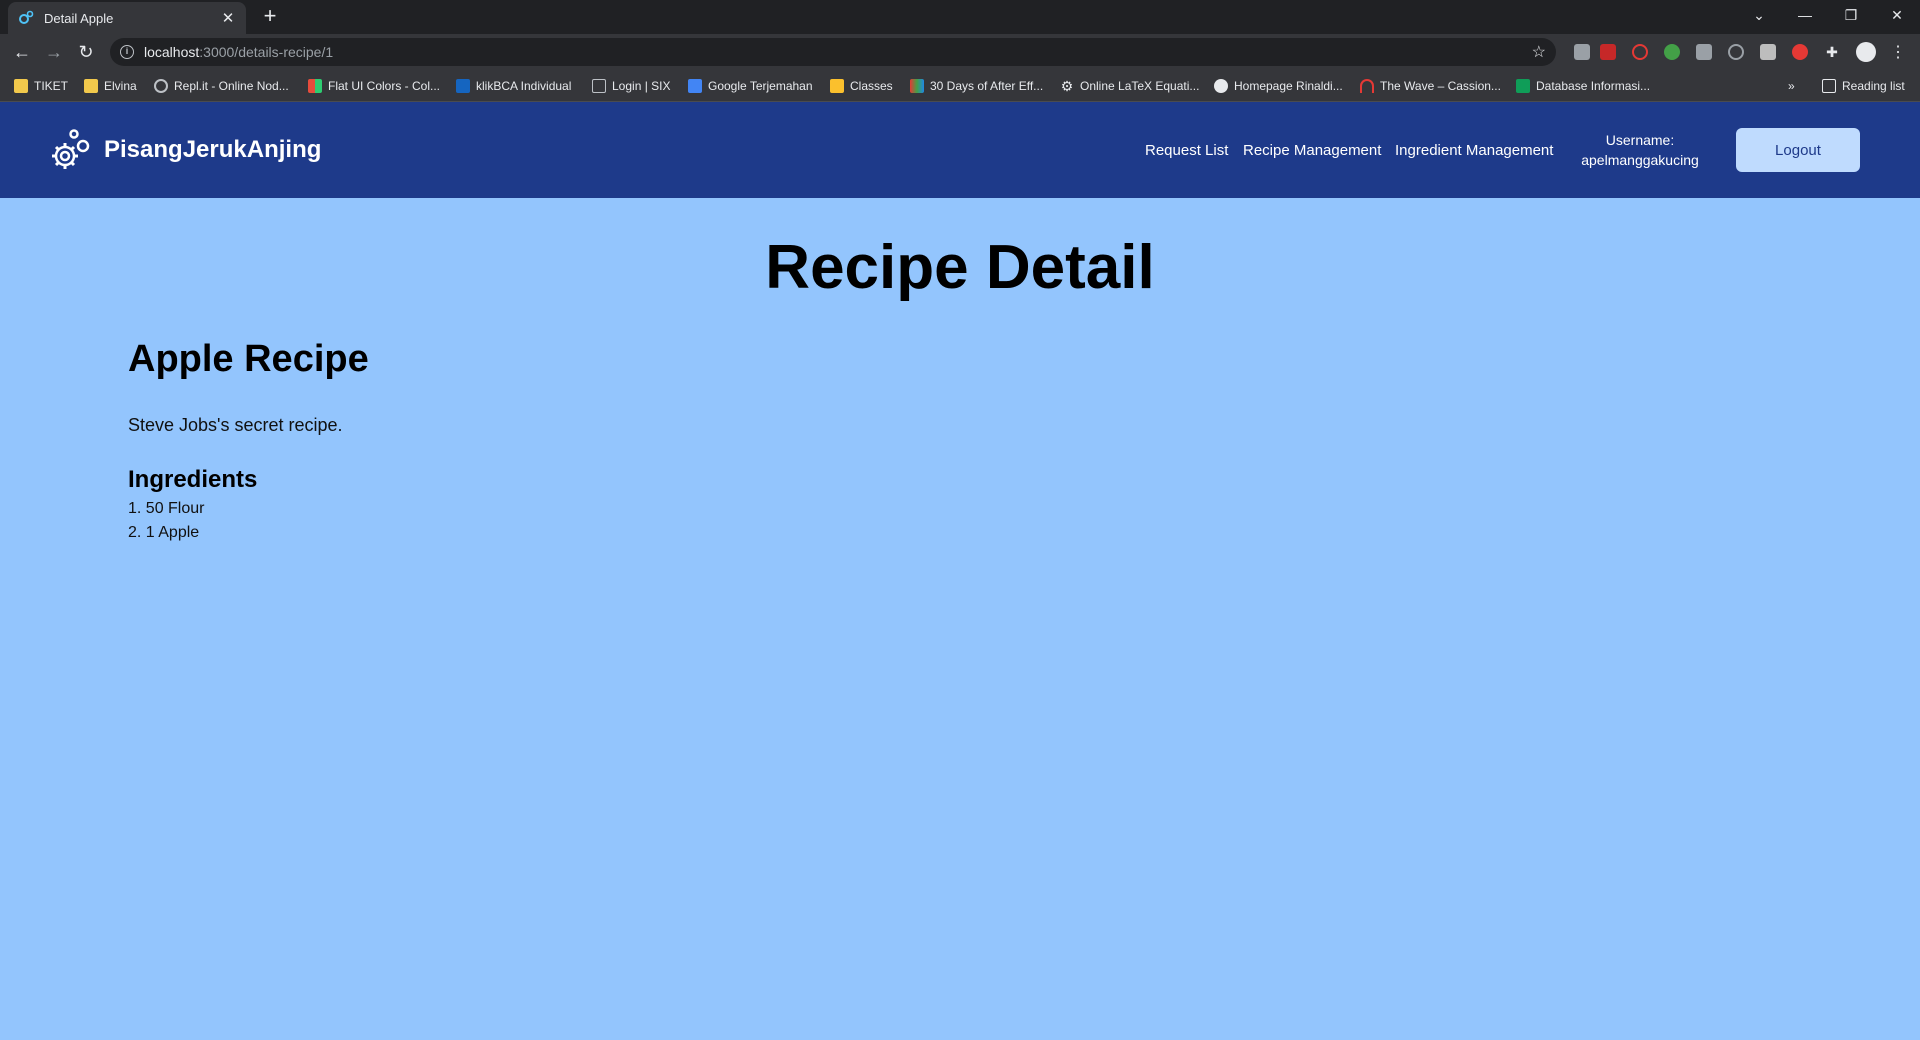 This screenshot has height=1040, width=1920. What do you see at coordinates (1672, 52) in the screenshot?
I see `extension-green-icon` at bounding box center [1672, 52].